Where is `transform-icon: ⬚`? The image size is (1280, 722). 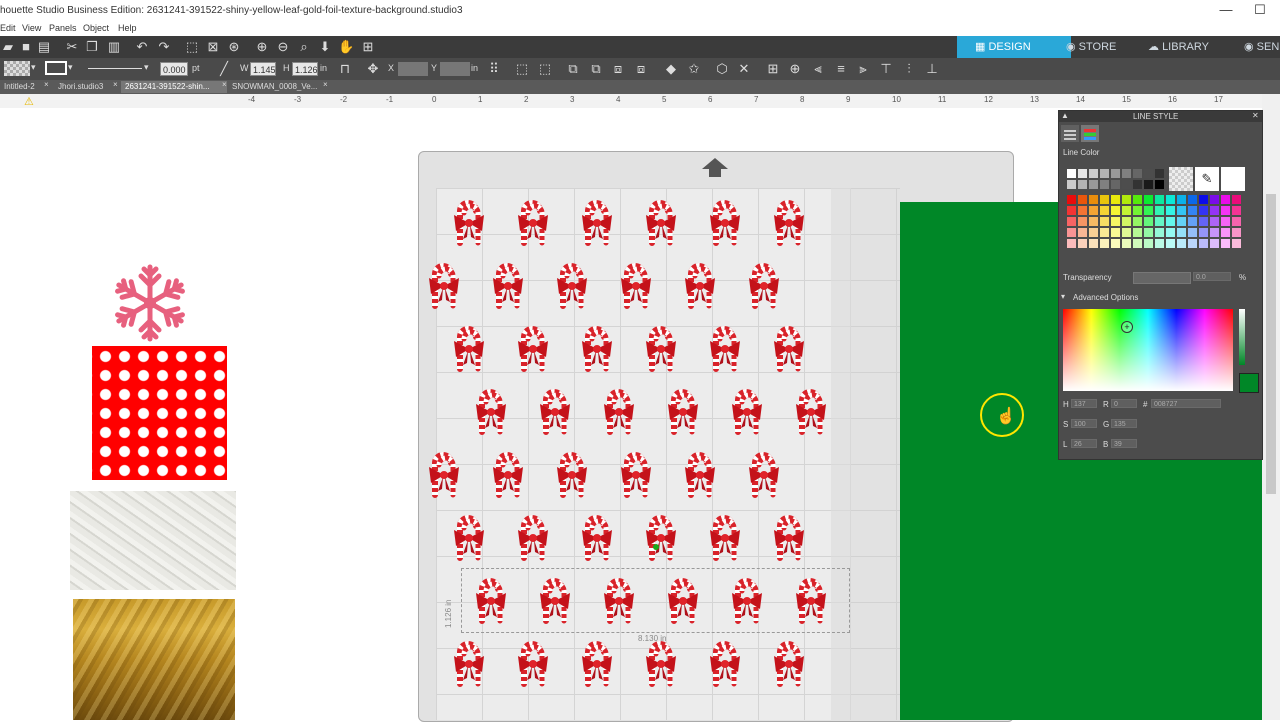 transform-icon: ⬚ is located at coordinates (522, 69).